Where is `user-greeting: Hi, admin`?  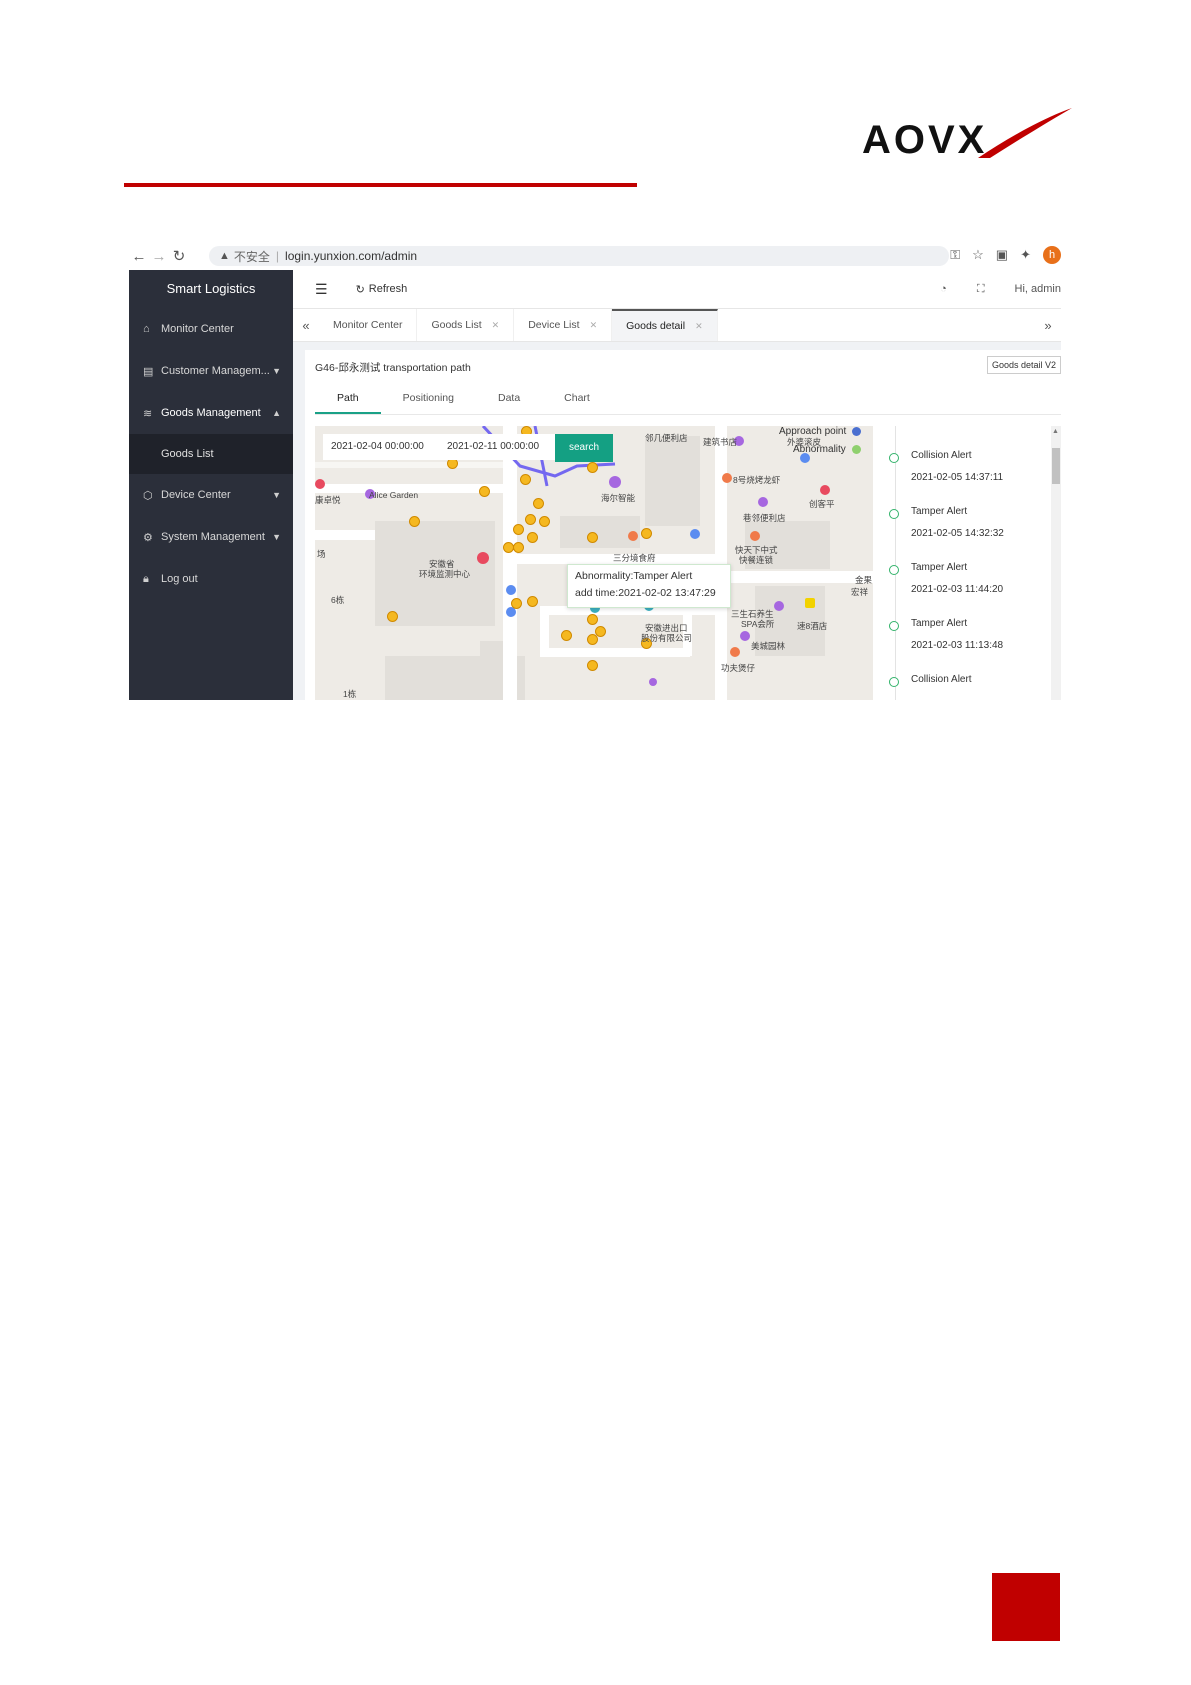
user-greeting: Hi, admin is located at coordinates (1038, 289).